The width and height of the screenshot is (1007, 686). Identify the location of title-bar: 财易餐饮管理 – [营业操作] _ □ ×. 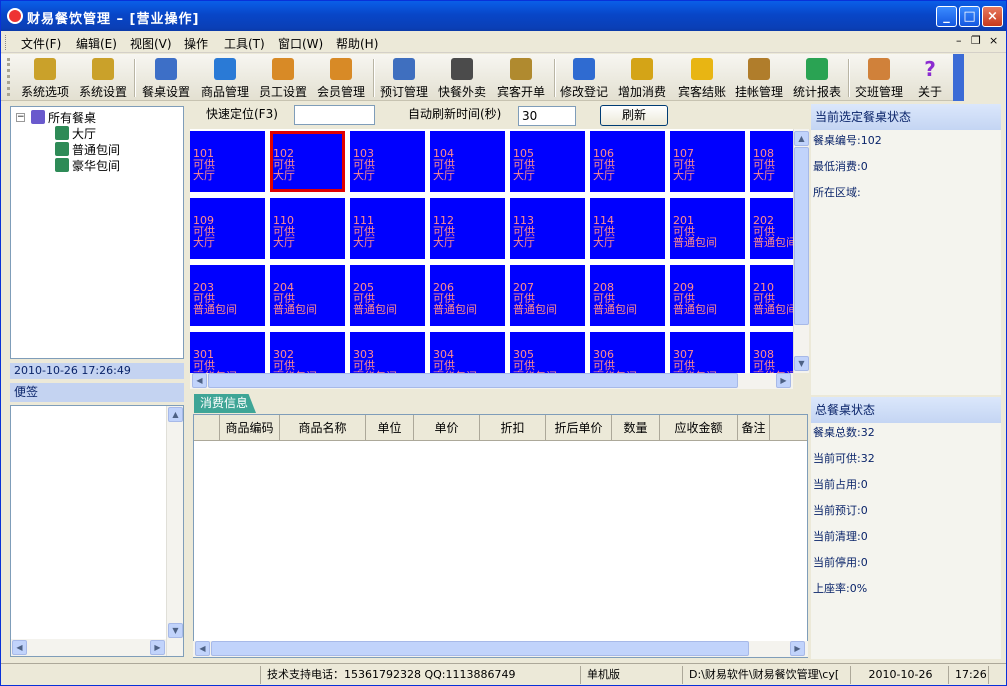
(503, 16).